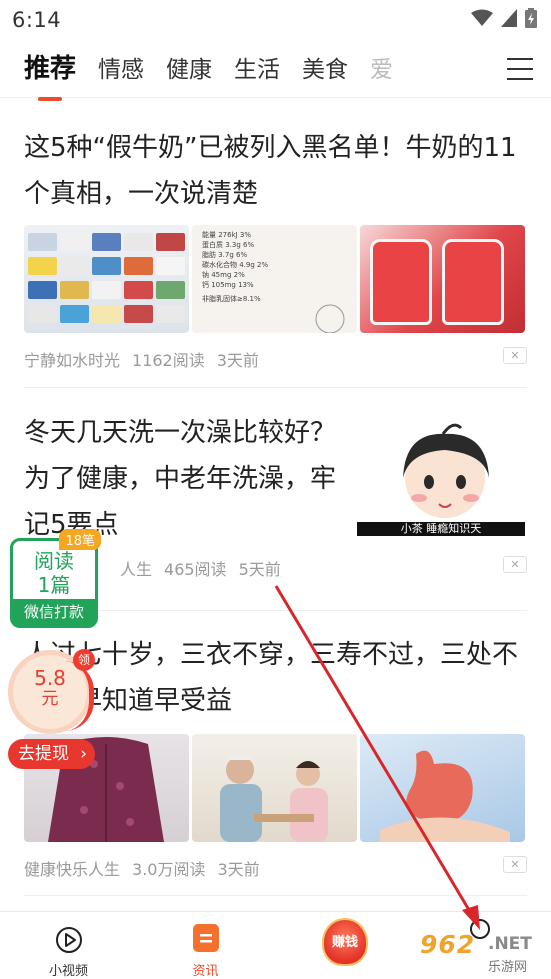 Image resolution: width=551 pixels, height=979 pixels. I want to click on nutrition-row: 碳水化合物 4.9g 2%, so click(235, 264).